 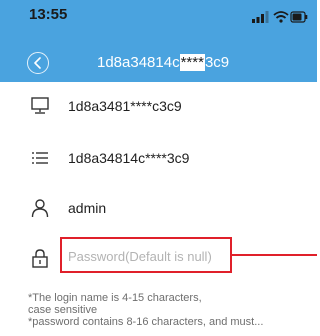 What do you see at coordinates (40, 158) in the screenshot?
I see `list-icon` at bounding box center [40, 158].